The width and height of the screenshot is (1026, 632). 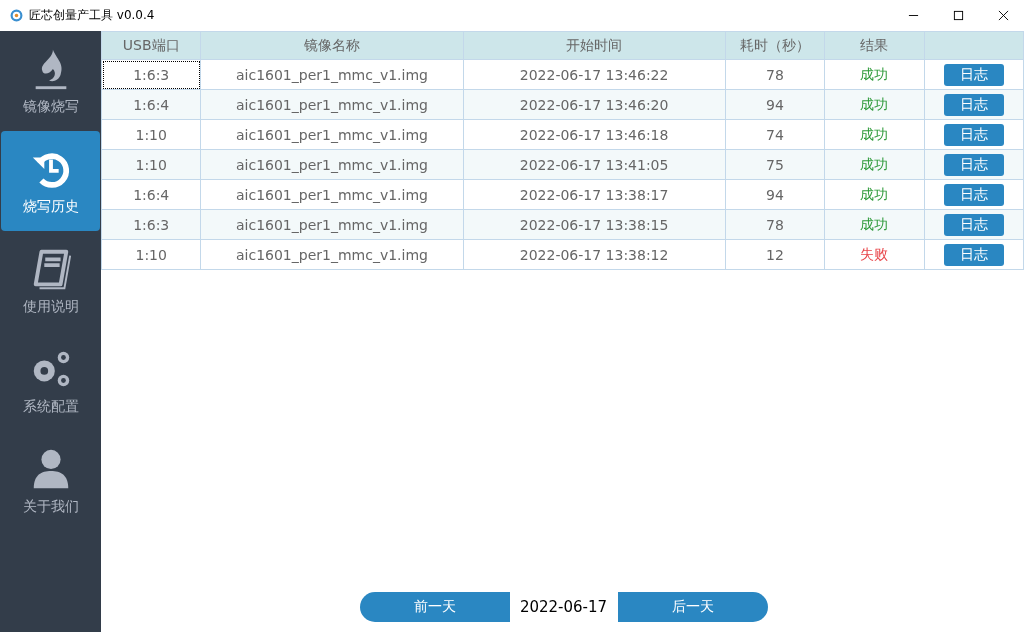 What do you see at coordinates (775, 164) in the screenshot?
I see `table-cell: 75` at bounding box center [775, 164].